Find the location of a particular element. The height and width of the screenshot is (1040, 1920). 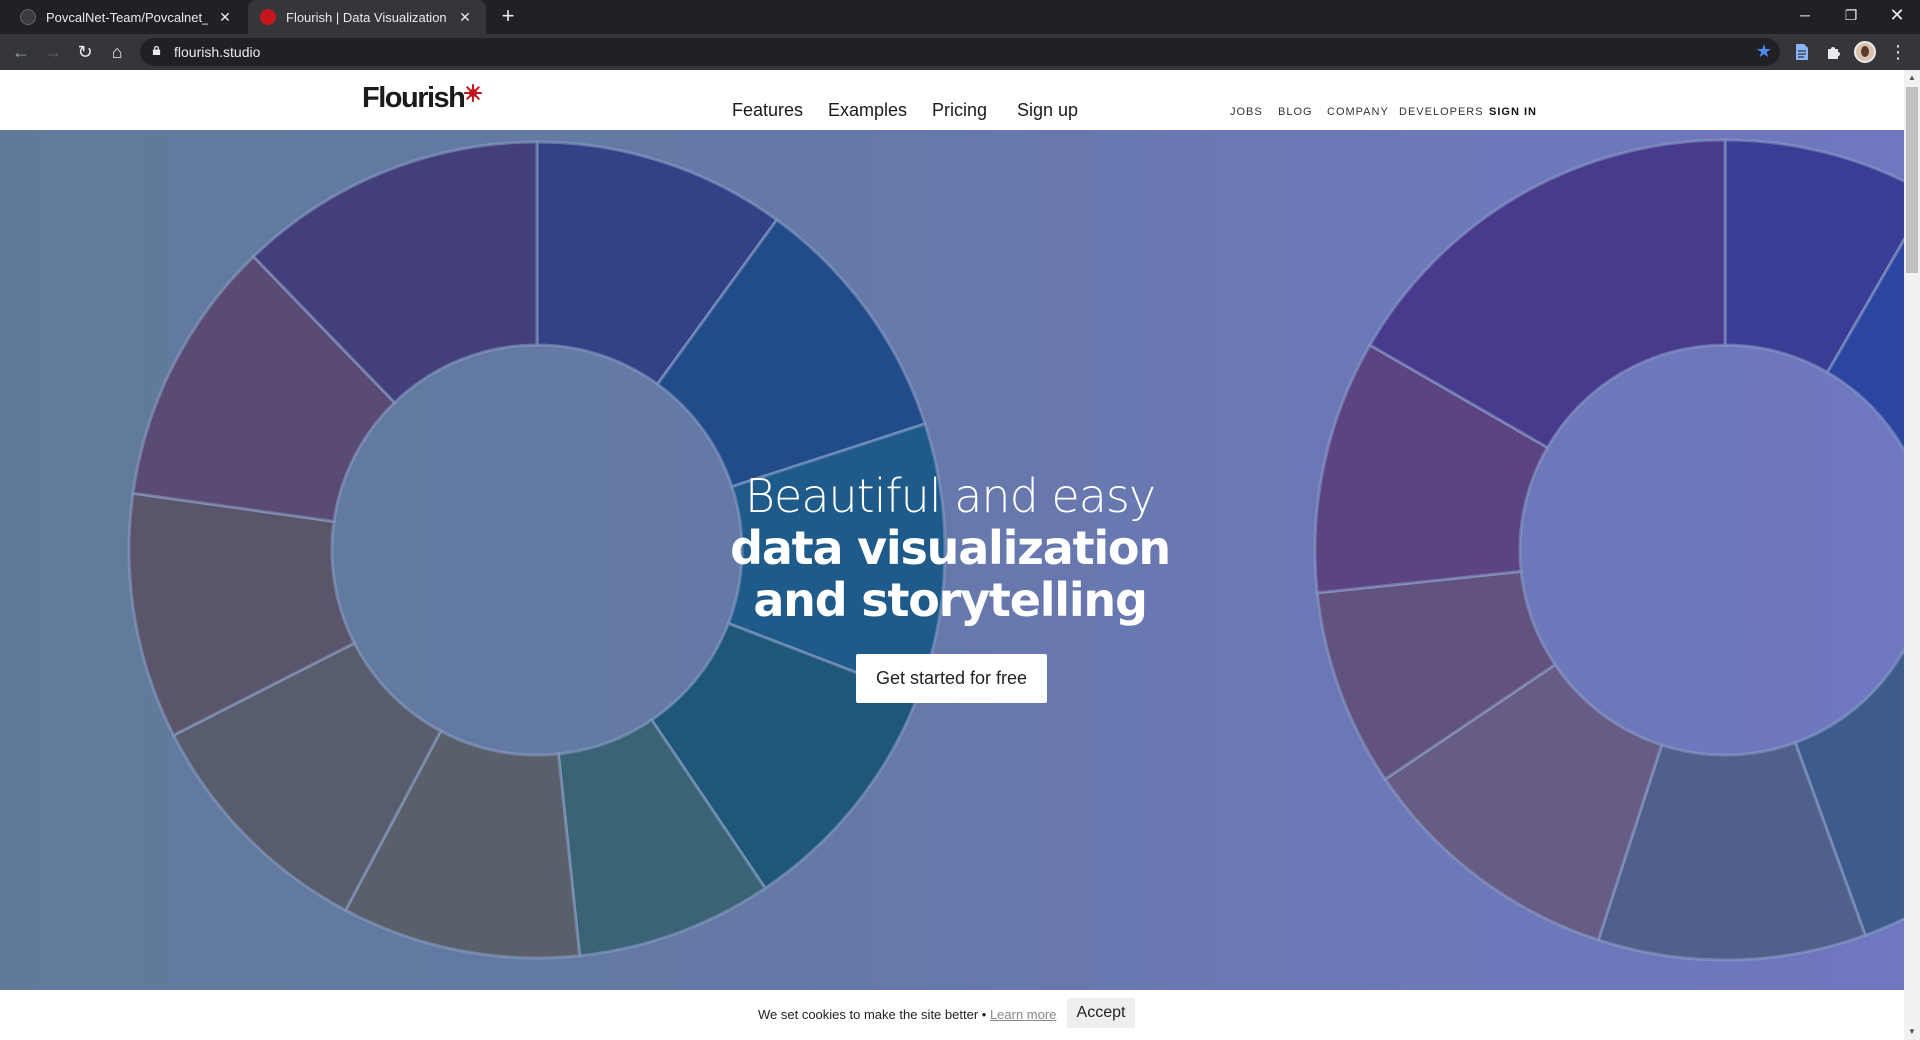

profile-avatar is located at coordinates (1865, 52).